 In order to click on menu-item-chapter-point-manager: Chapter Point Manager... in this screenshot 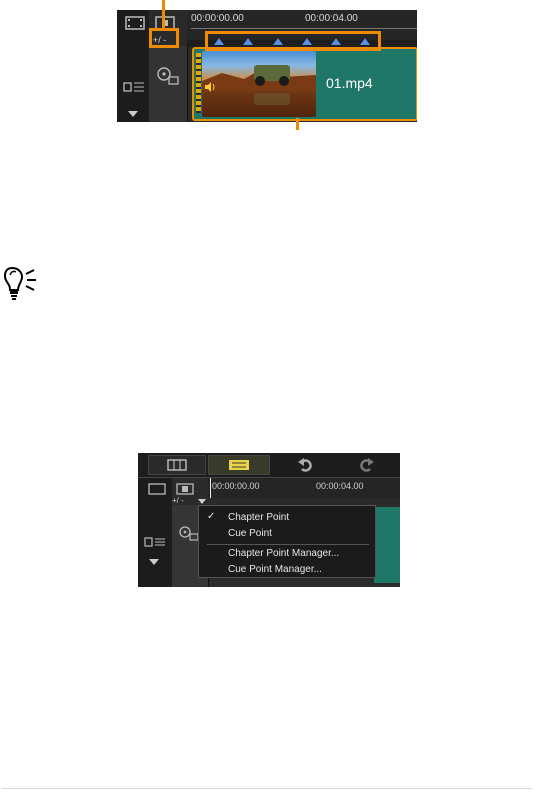, I will do `click(287, 554)`.